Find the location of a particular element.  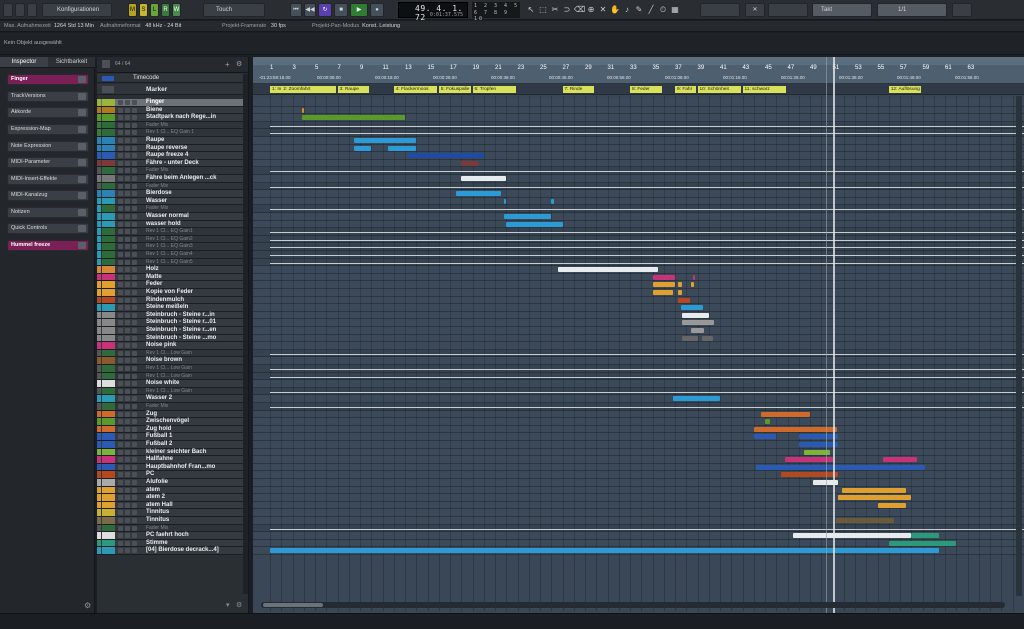

section-midi-parameter: MIDI-Parameter is located at coordinates (48, 162).